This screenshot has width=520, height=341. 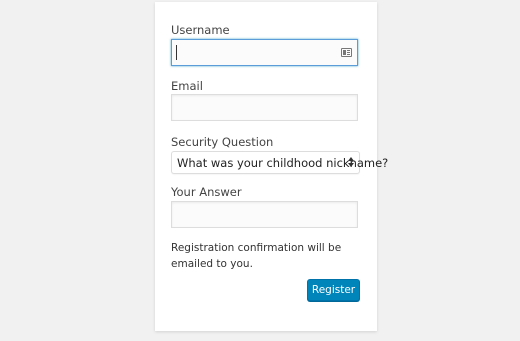 I want to click on security-question-label: Security Question, so click(x=222, y=142).